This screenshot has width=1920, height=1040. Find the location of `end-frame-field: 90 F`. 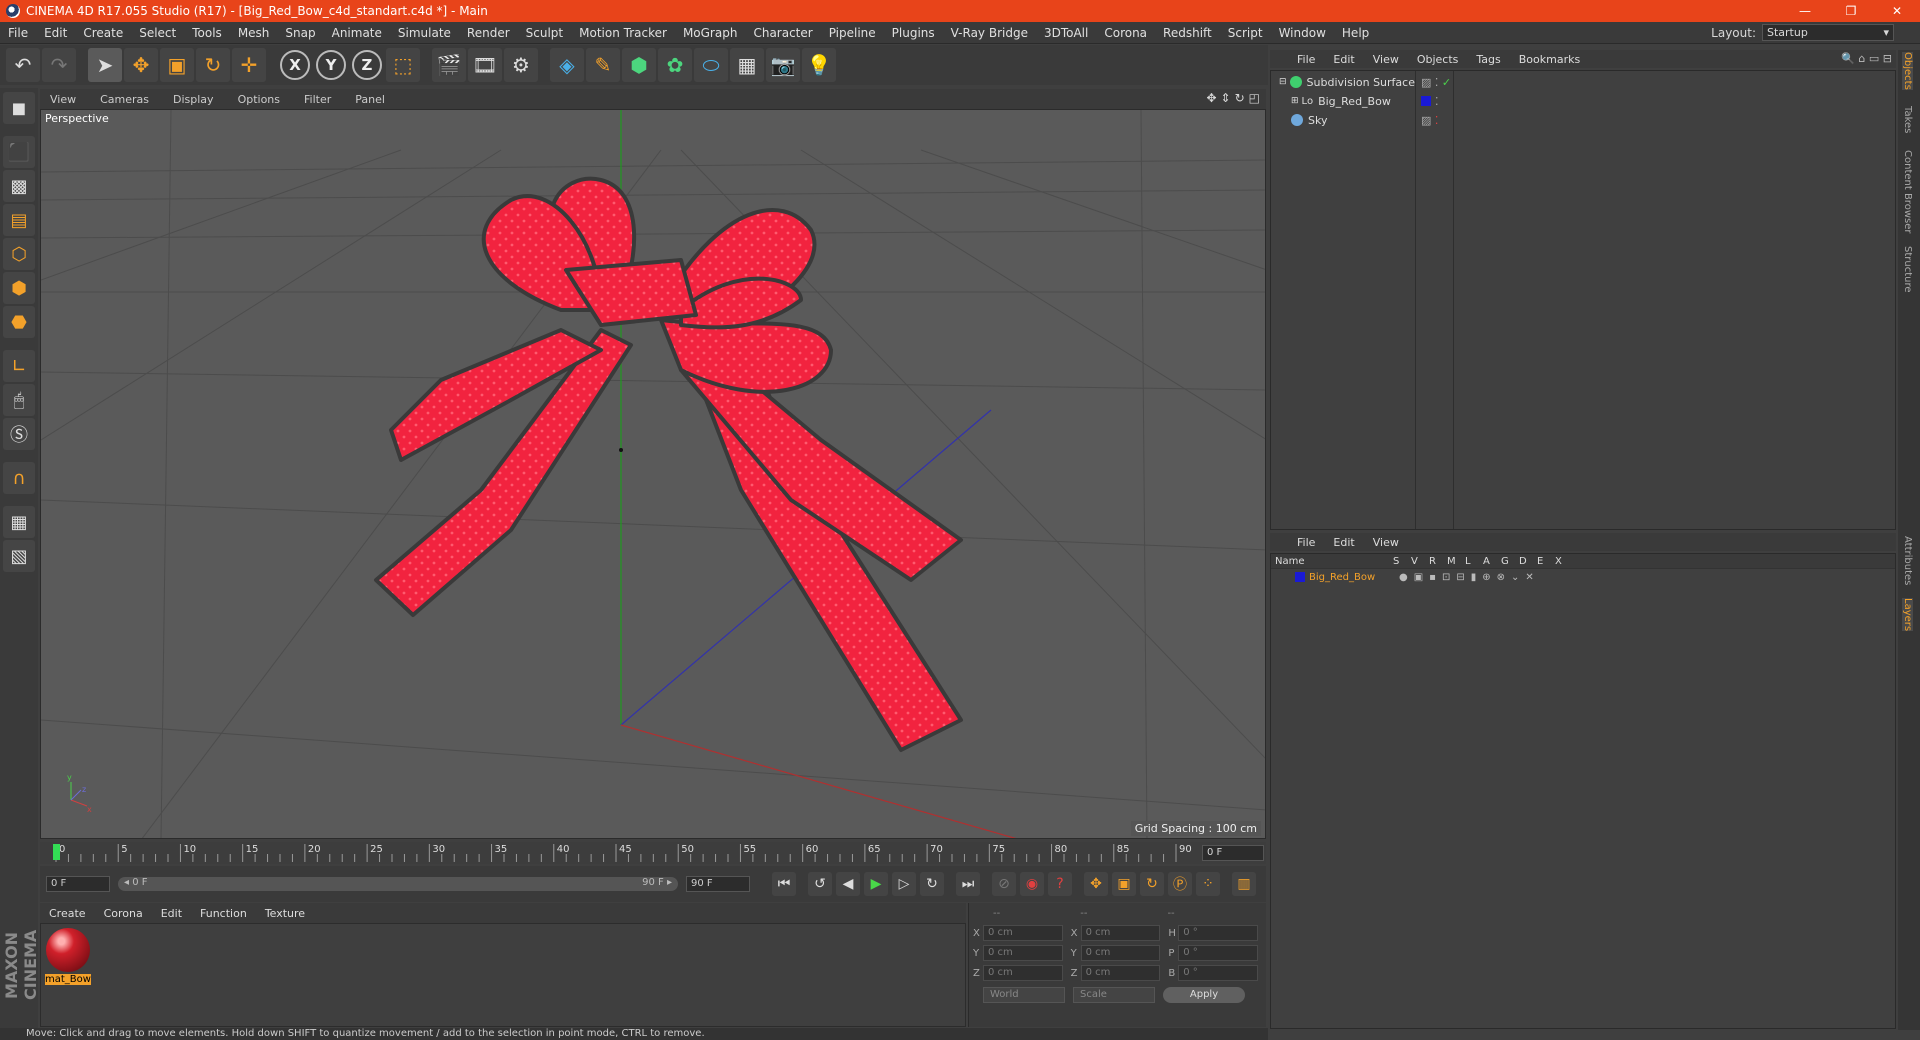

end-frame-field: 90 F is located at coordinates (718, 884).